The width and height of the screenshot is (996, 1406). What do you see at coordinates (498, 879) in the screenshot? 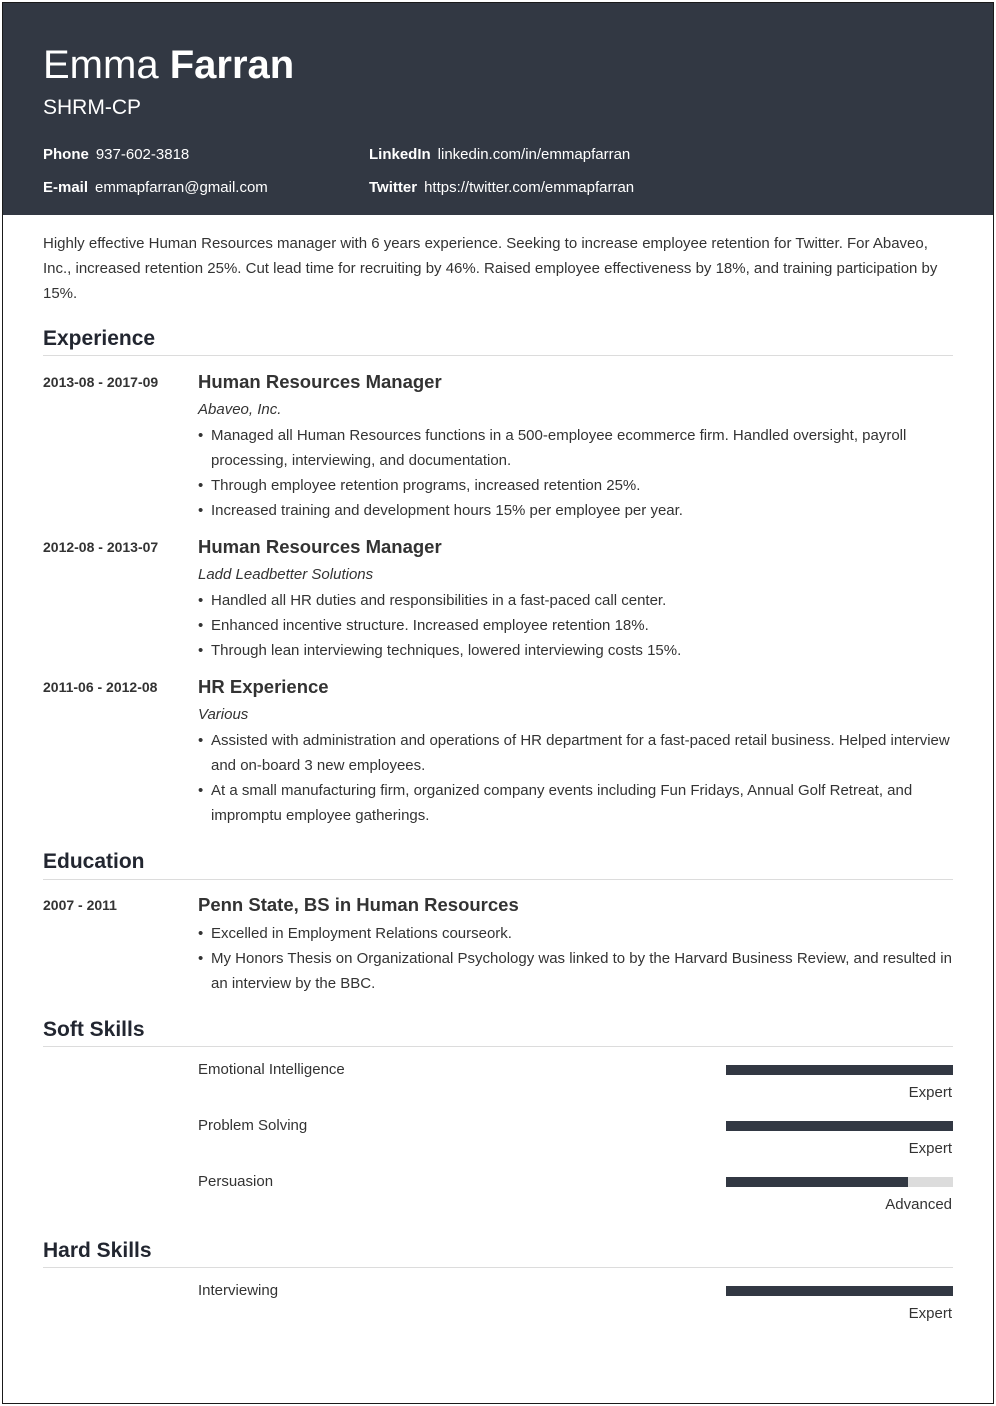
I see `education-divider` at bounding box center [498, 879].